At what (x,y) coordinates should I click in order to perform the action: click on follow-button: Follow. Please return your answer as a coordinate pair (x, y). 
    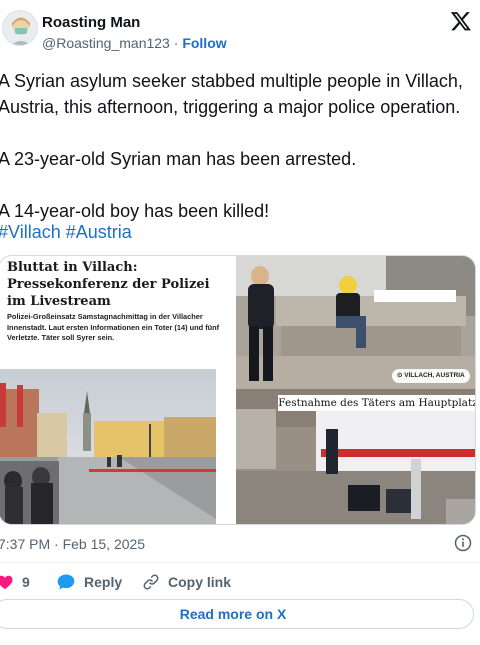
    Looking at the image, I should click on (204, 43).